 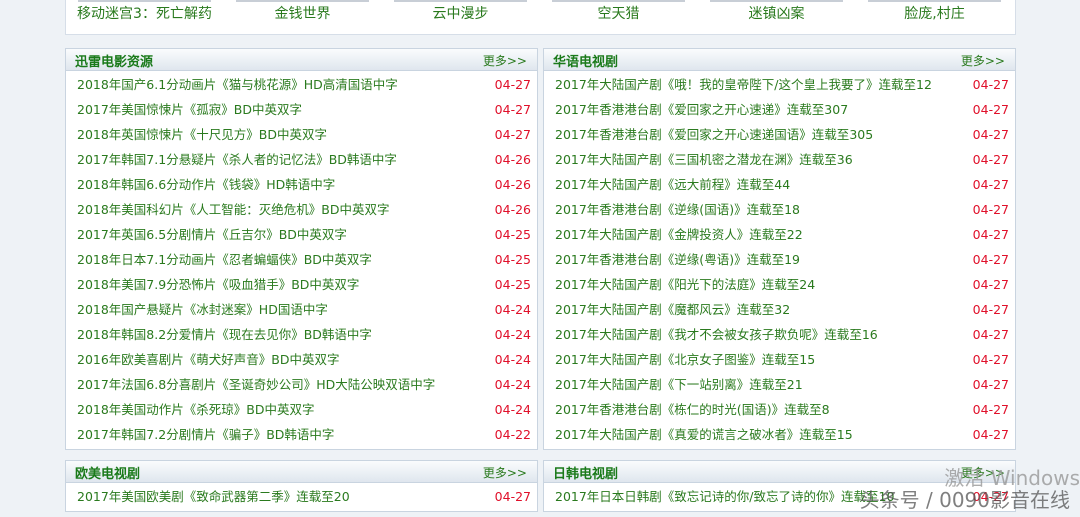 I want to click on list-item: 2017年美国欧美剧《致命武器第二季》连载至20 04-27, so click(x=301, y=496).